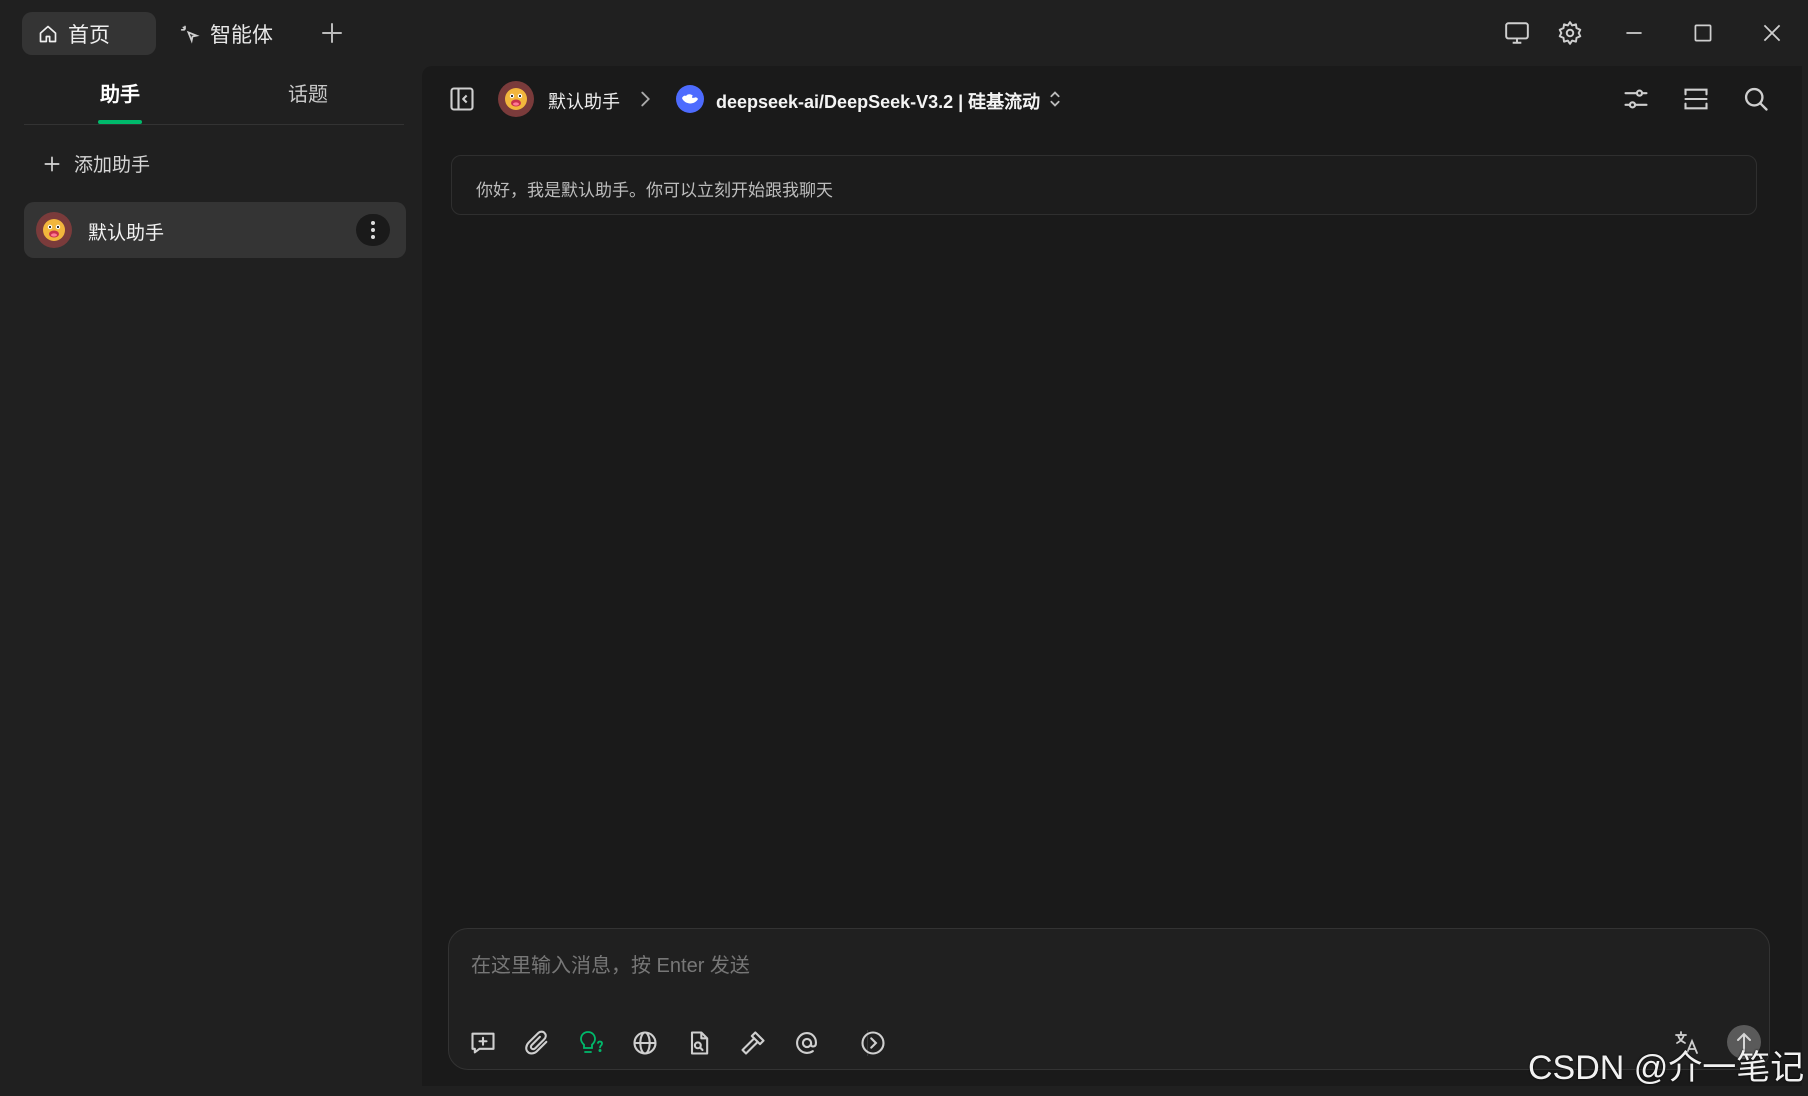 The height and width of the screenshot is (1096, 1808). I want to click on sidebar-tabs: 助手 话题, so click(214, 94).